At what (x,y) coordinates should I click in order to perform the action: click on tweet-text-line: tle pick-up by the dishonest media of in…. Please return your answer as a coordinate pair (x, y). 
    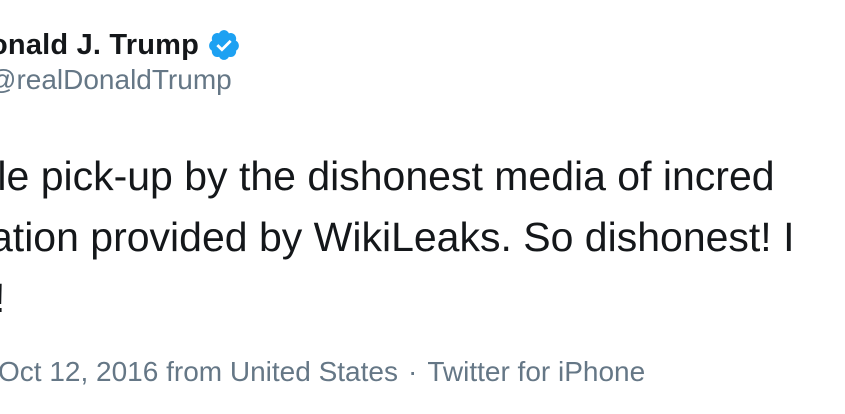
    Looking at the image, I should click on (387, 176).